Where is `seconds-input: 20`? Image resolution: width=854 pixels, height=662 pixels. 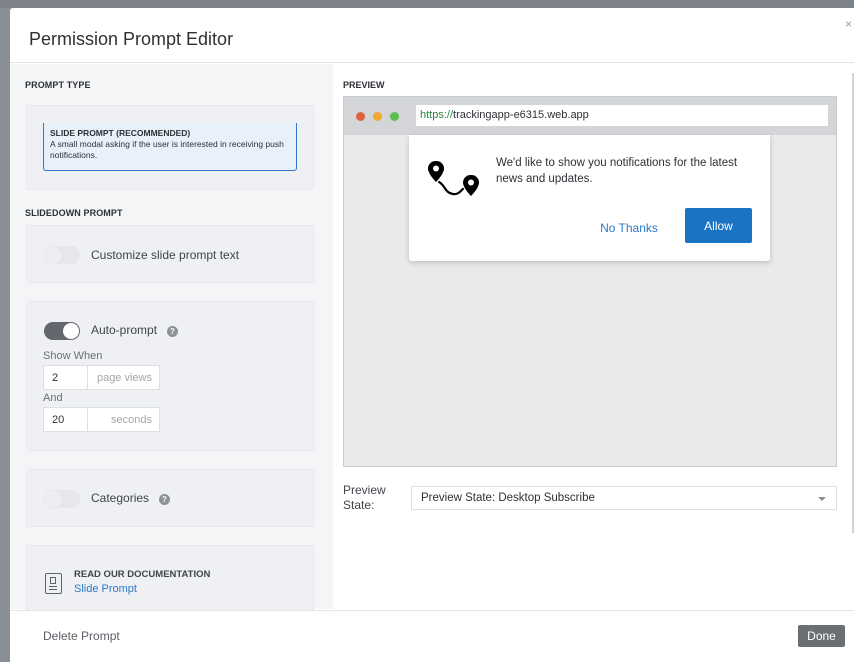
seconds-input: 20 is located at coordinates (65, 419).